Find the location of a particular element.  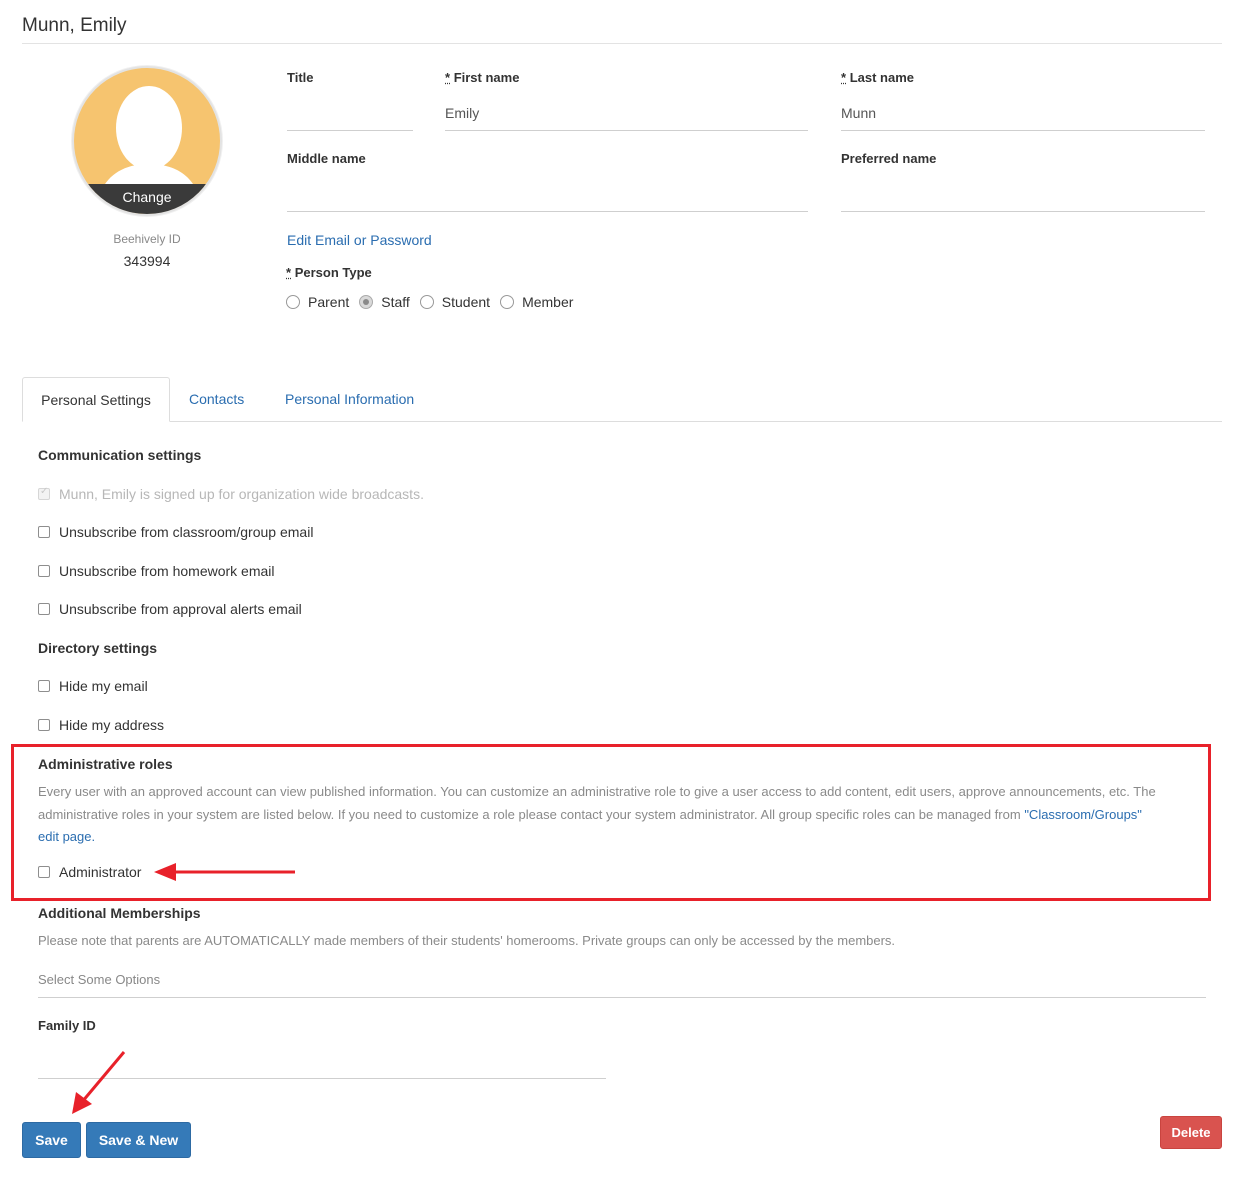

administrative-roles-heading: Administrative roles is located at coordinates (105, 764).